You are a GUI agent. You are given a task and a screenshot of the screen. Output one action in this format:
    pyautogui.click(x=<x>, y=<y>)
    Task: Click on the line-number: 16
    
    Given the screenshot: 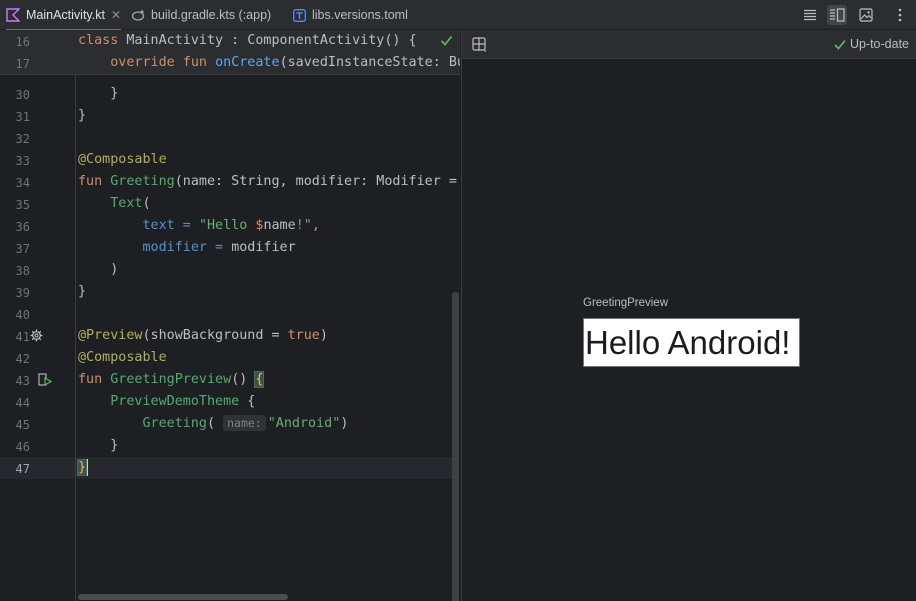 What is the action you would take?
    pyautogui.click(x=22, y=42)
    